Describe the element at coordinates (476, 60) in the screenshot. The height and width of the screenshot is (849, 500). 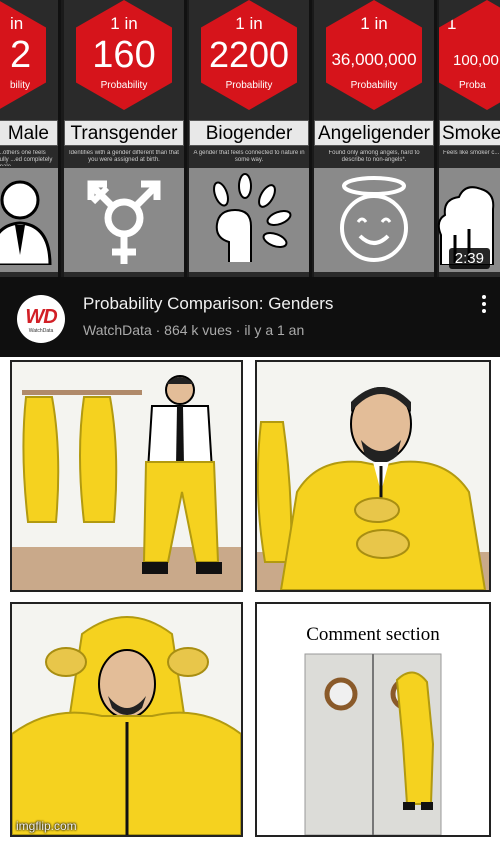
I see `probability-number: 100,00` at that location.